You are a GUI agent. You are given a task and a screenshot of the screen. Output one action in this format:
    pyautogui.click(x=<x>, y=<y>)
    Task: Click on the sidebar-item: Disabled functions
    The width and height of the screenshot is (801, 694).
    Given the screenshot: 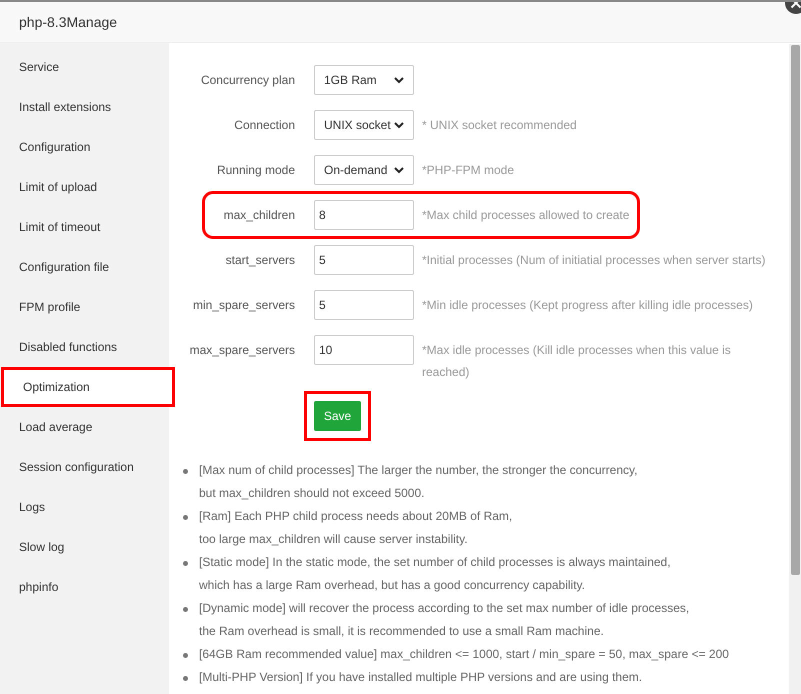 What is the action you would take?
    pyautogui.click(x=84, y=347)
    